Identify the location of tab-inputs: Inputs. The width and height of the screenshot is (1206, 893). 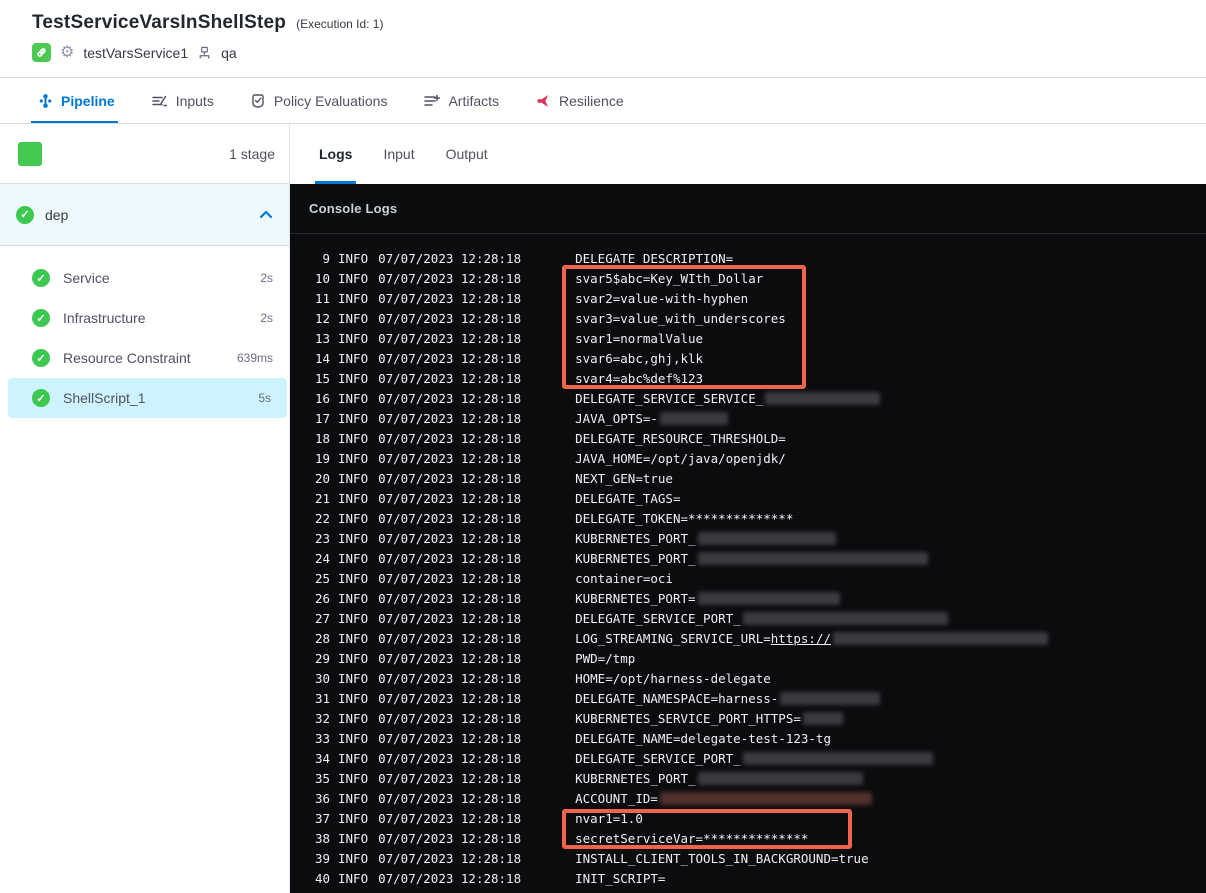
(182, 100).